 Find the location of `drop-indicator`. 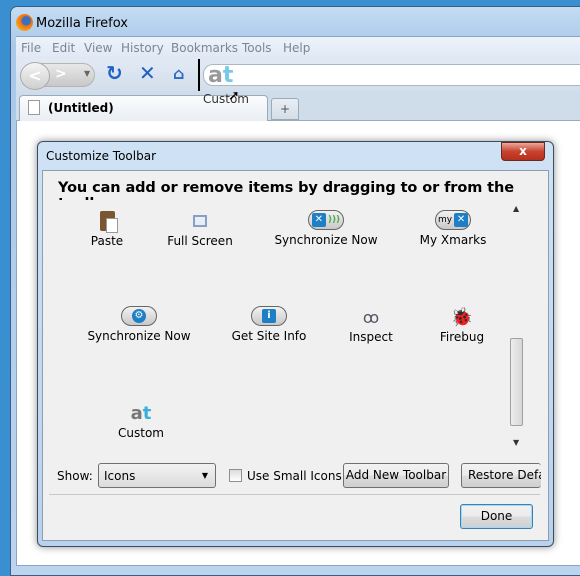

drop-indicator is located at coordinates (199, 75).